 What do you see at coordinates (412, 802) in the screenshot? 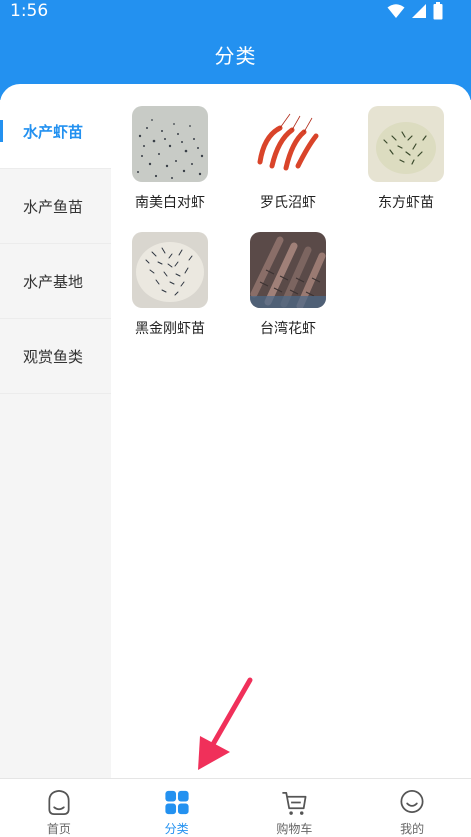
I see `profile-smile-icon` at bounding box center [412, 802].